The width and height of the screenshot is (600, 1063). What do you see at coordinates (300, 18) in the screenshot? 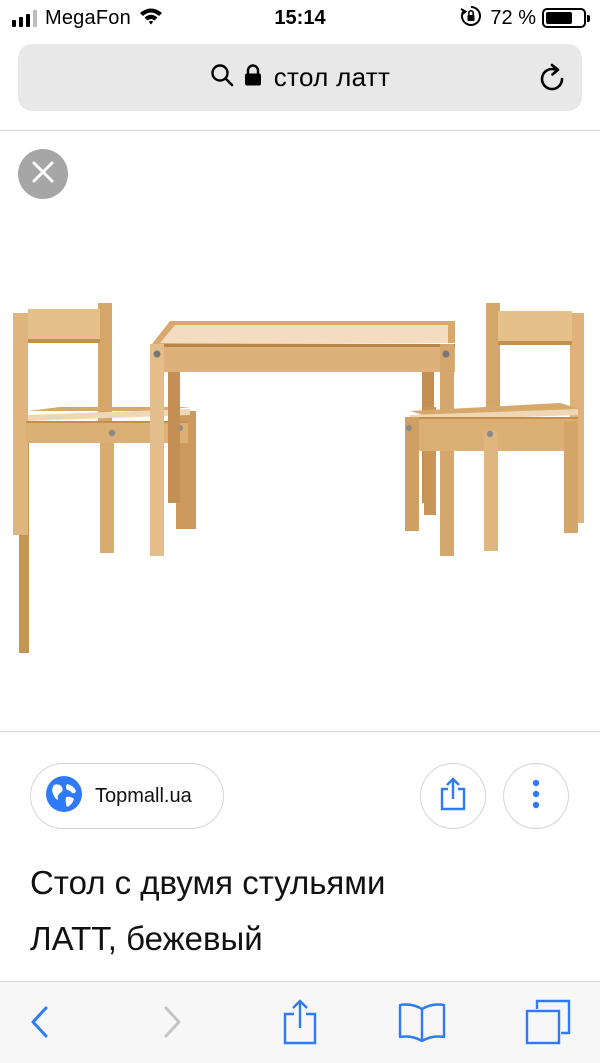
I see `status-bar: MegaFon 15:14 72 %` at bounding box center [300, 18].